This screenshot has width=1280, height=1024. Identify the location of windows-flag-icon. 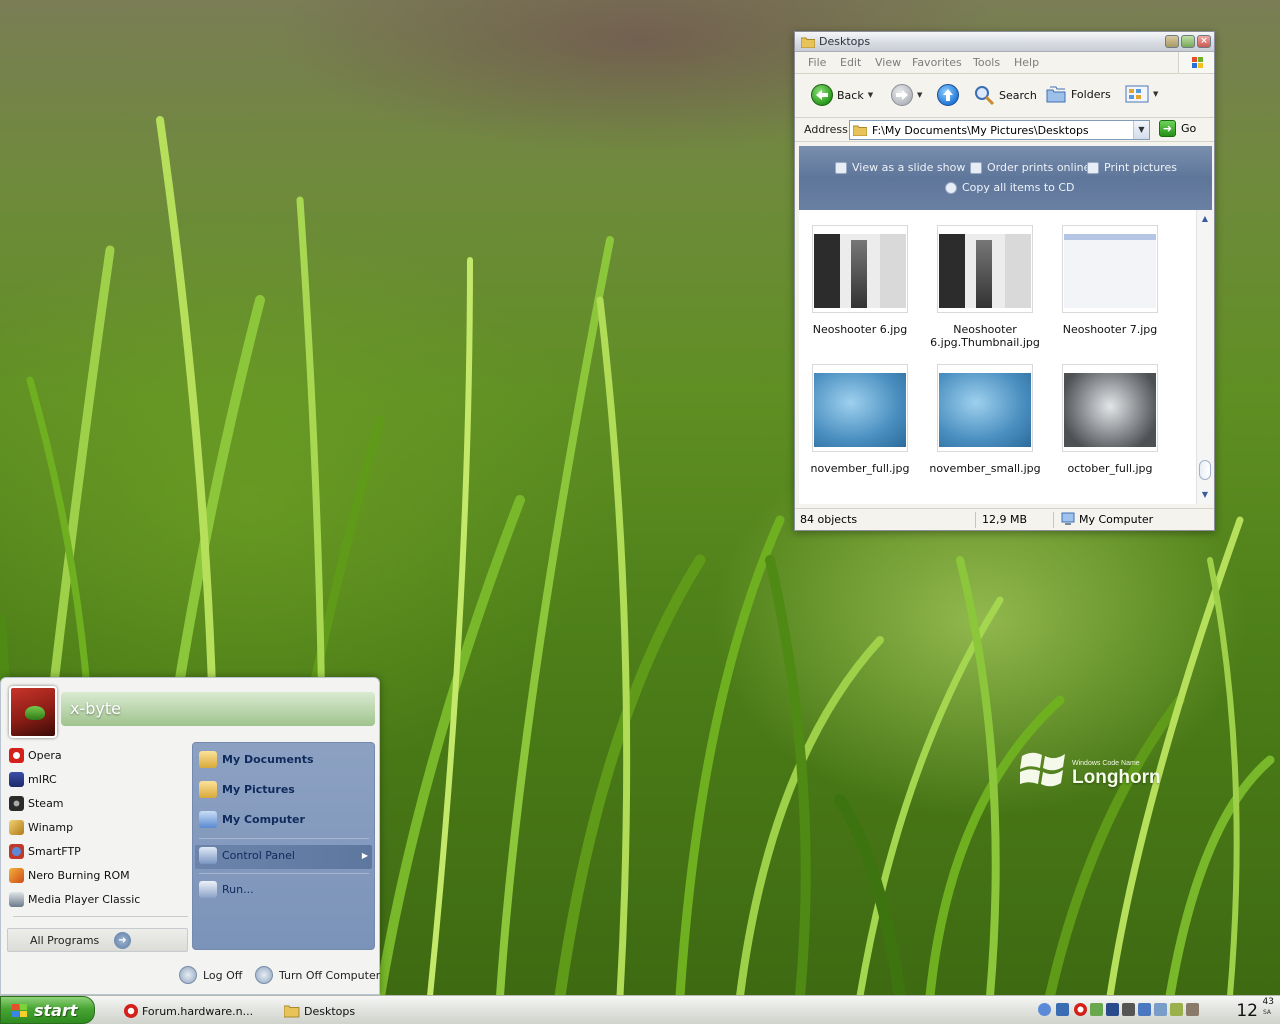
(1042, 769).